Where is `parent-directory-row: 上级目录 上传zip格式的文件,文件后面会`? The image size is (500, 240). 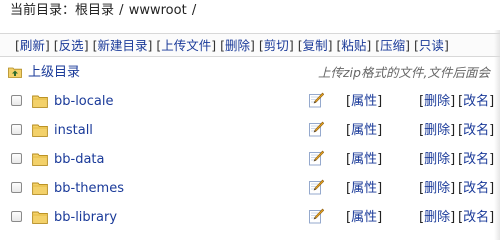 parent-directory-row: 上级目录 上传zip格式的文件,文件后面会 is located at coordinates (250, 73).